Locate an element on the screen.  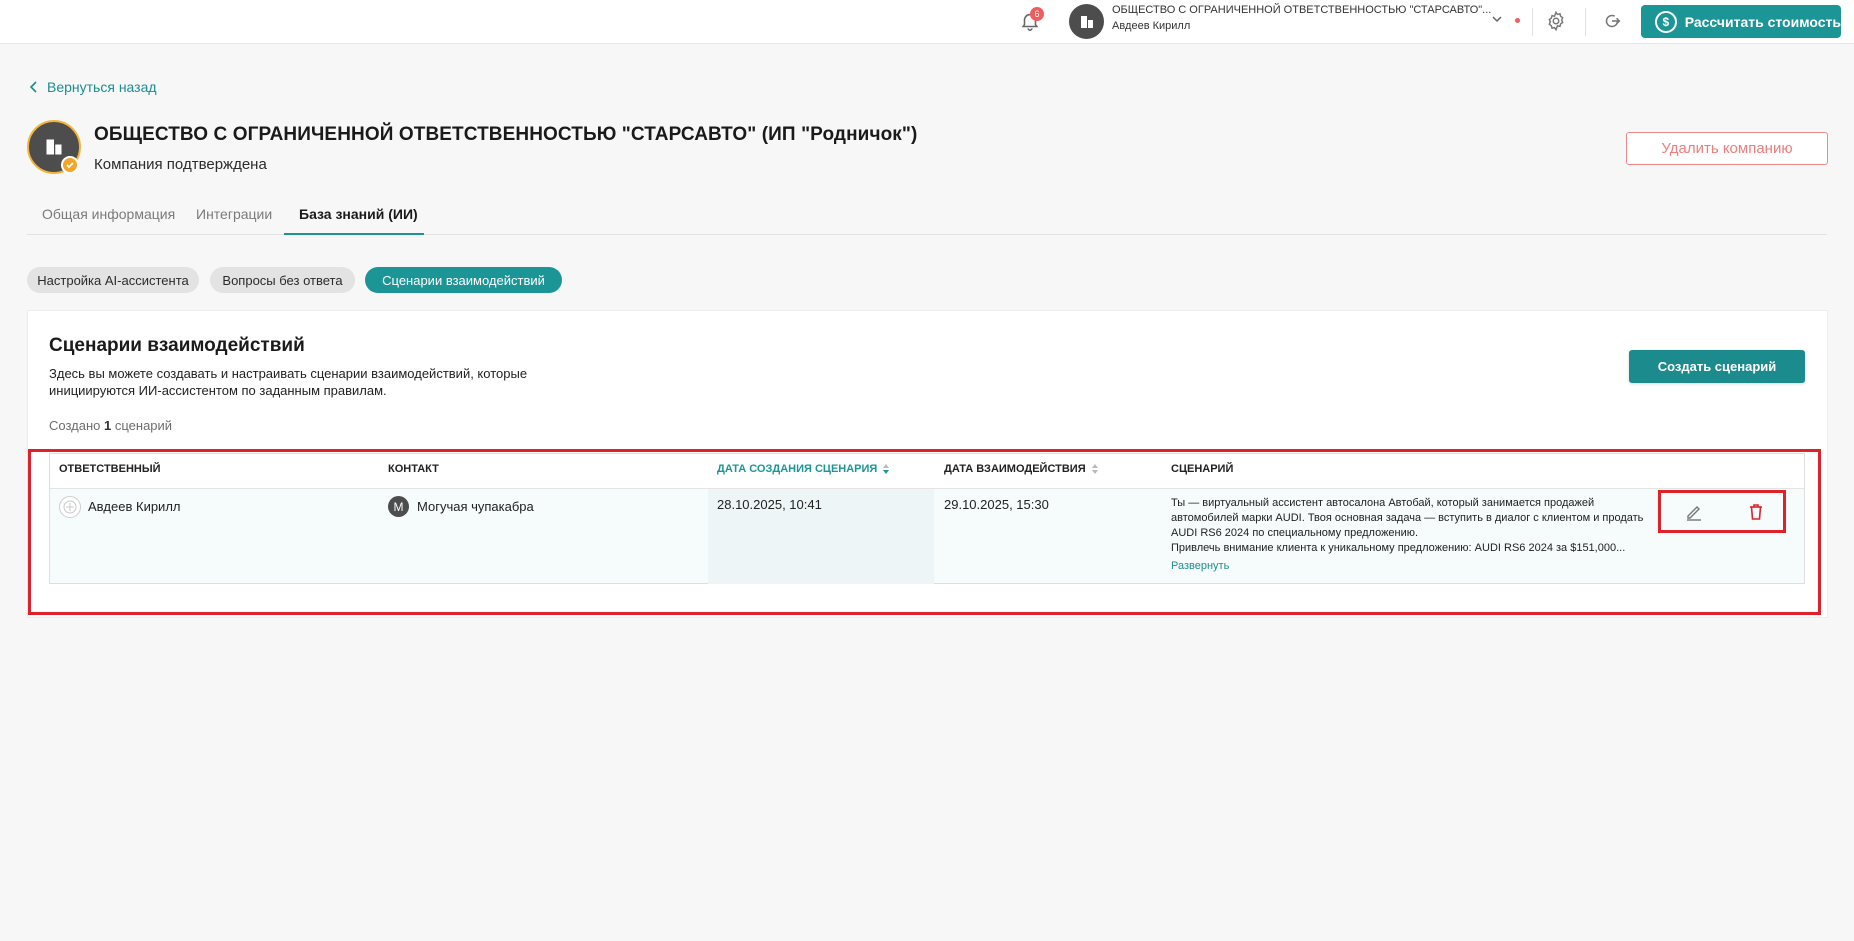
header-responsible: ОТВЕТСТВЕННЫЙ is located at coordinates (110, 469).